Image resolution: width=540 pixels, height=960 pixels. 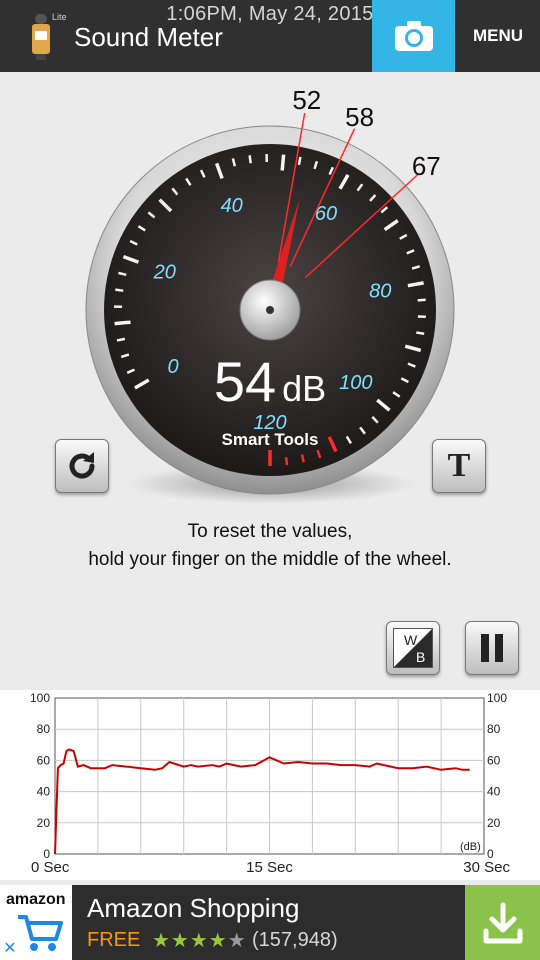 I want to click on chart-y-tick-left: 20, so click(x=44, y=823).